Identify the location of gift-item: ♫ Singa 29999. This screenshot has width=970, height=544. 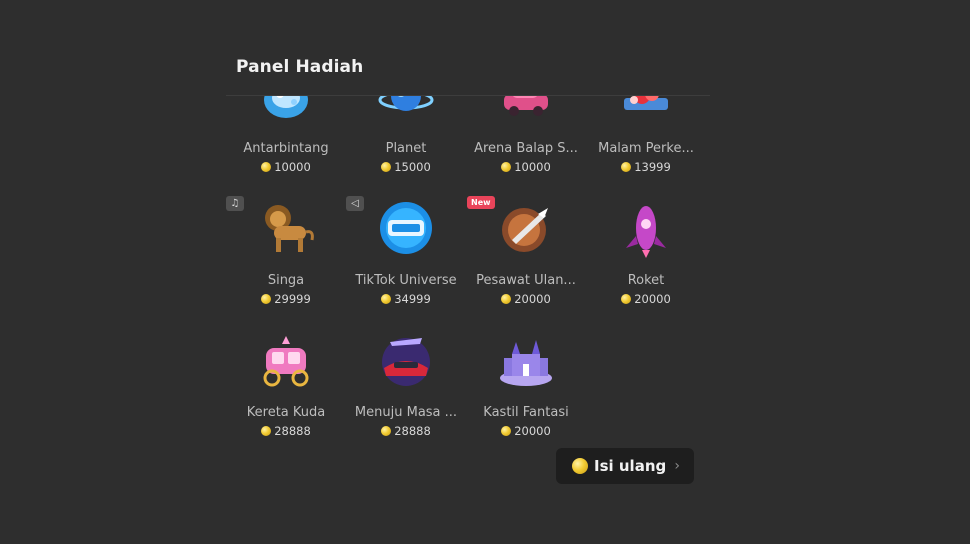
(286, 261).